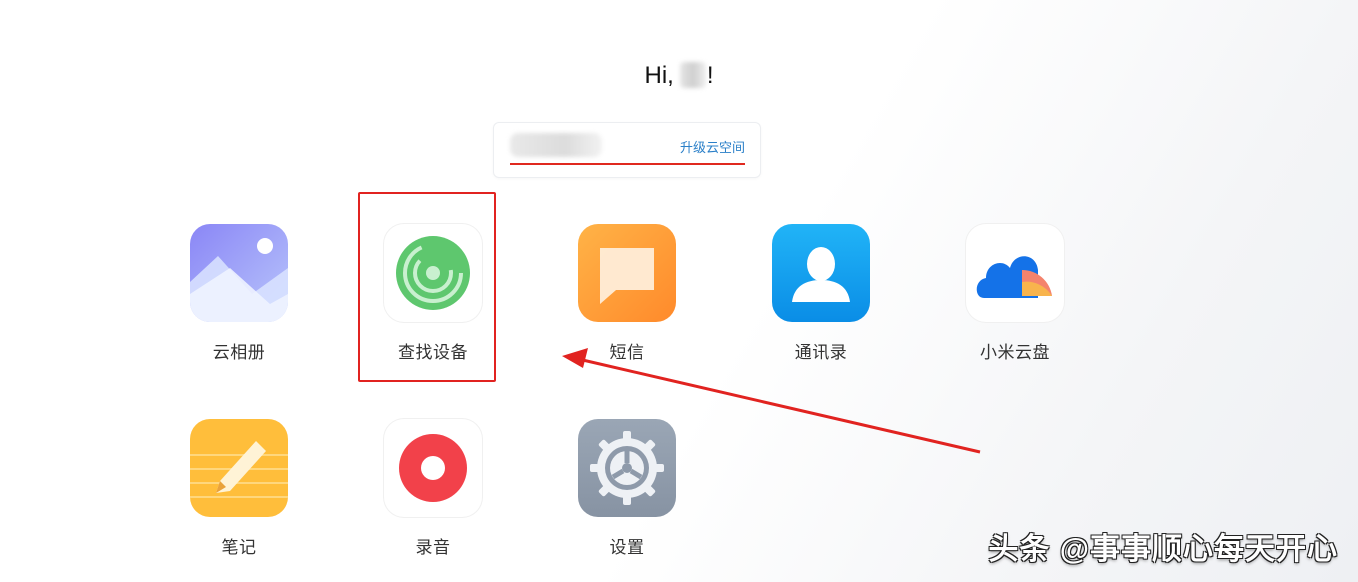  I want to click on app-label: 短信, so click(627, 352).